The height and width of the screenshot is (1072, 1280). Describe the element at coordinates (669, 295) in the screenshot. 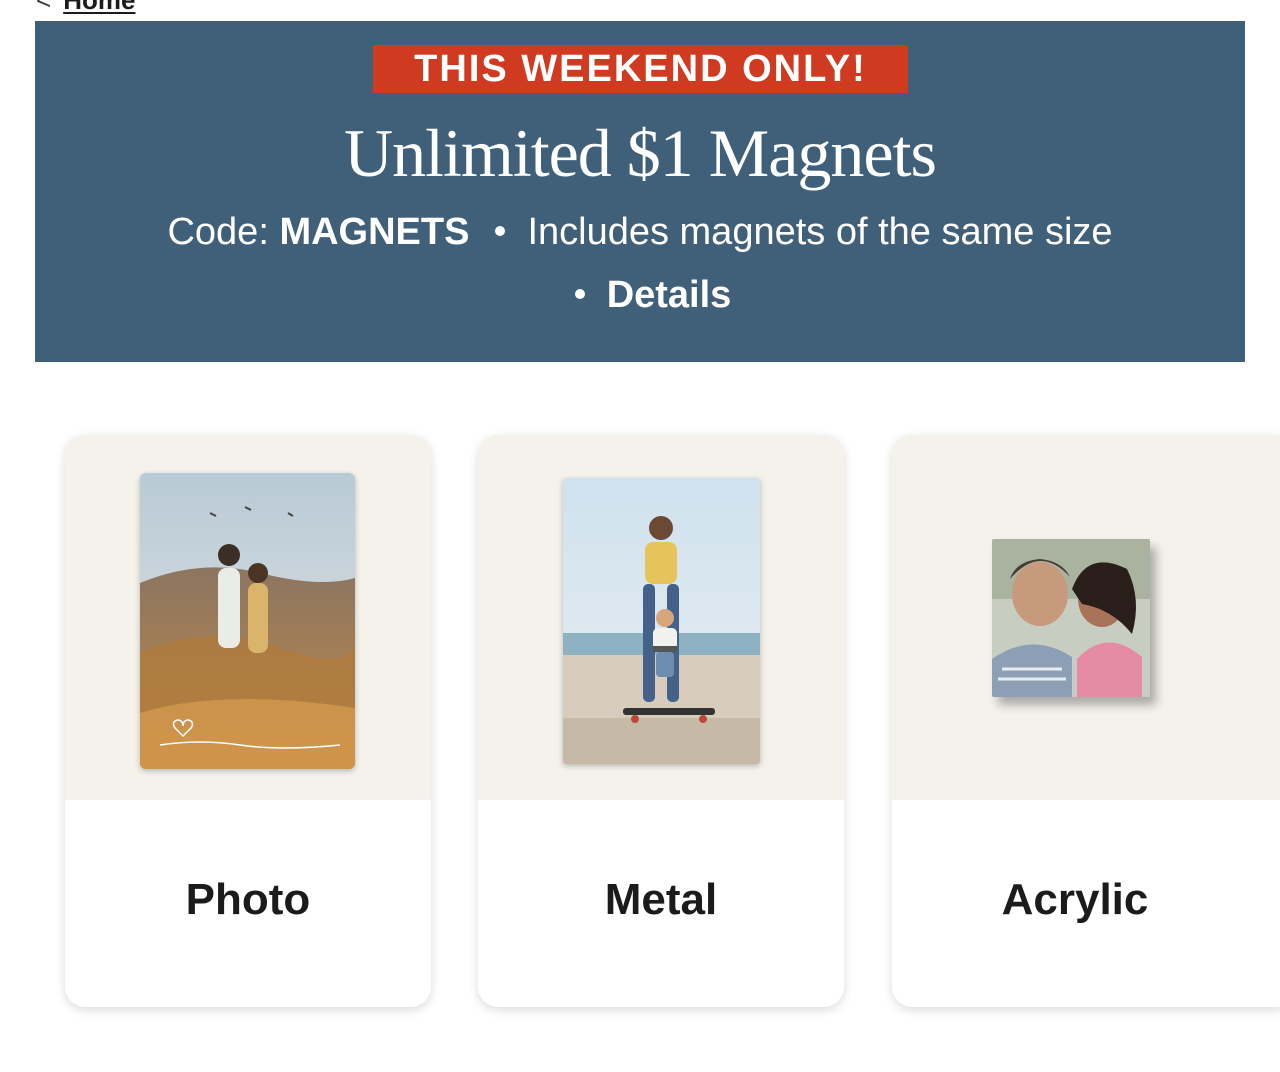

I see `details-link: Details` at that location.